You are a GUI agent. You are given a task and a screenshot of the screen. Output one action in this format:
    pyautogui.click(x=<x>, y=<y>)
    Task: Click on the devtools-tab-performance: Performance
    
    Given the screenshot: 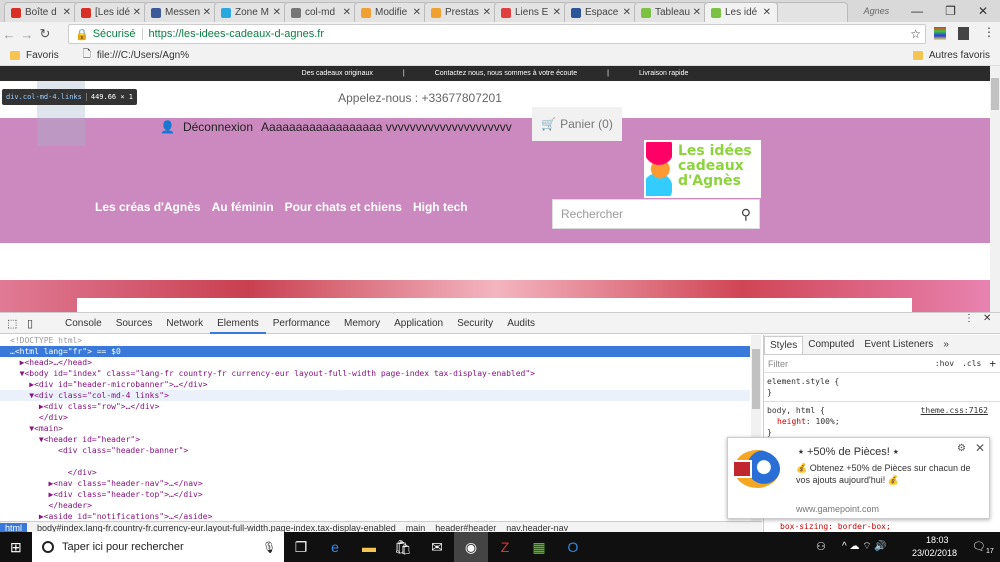 What is the action you would take?
    pyautogui.click(x=301, y=323)
    